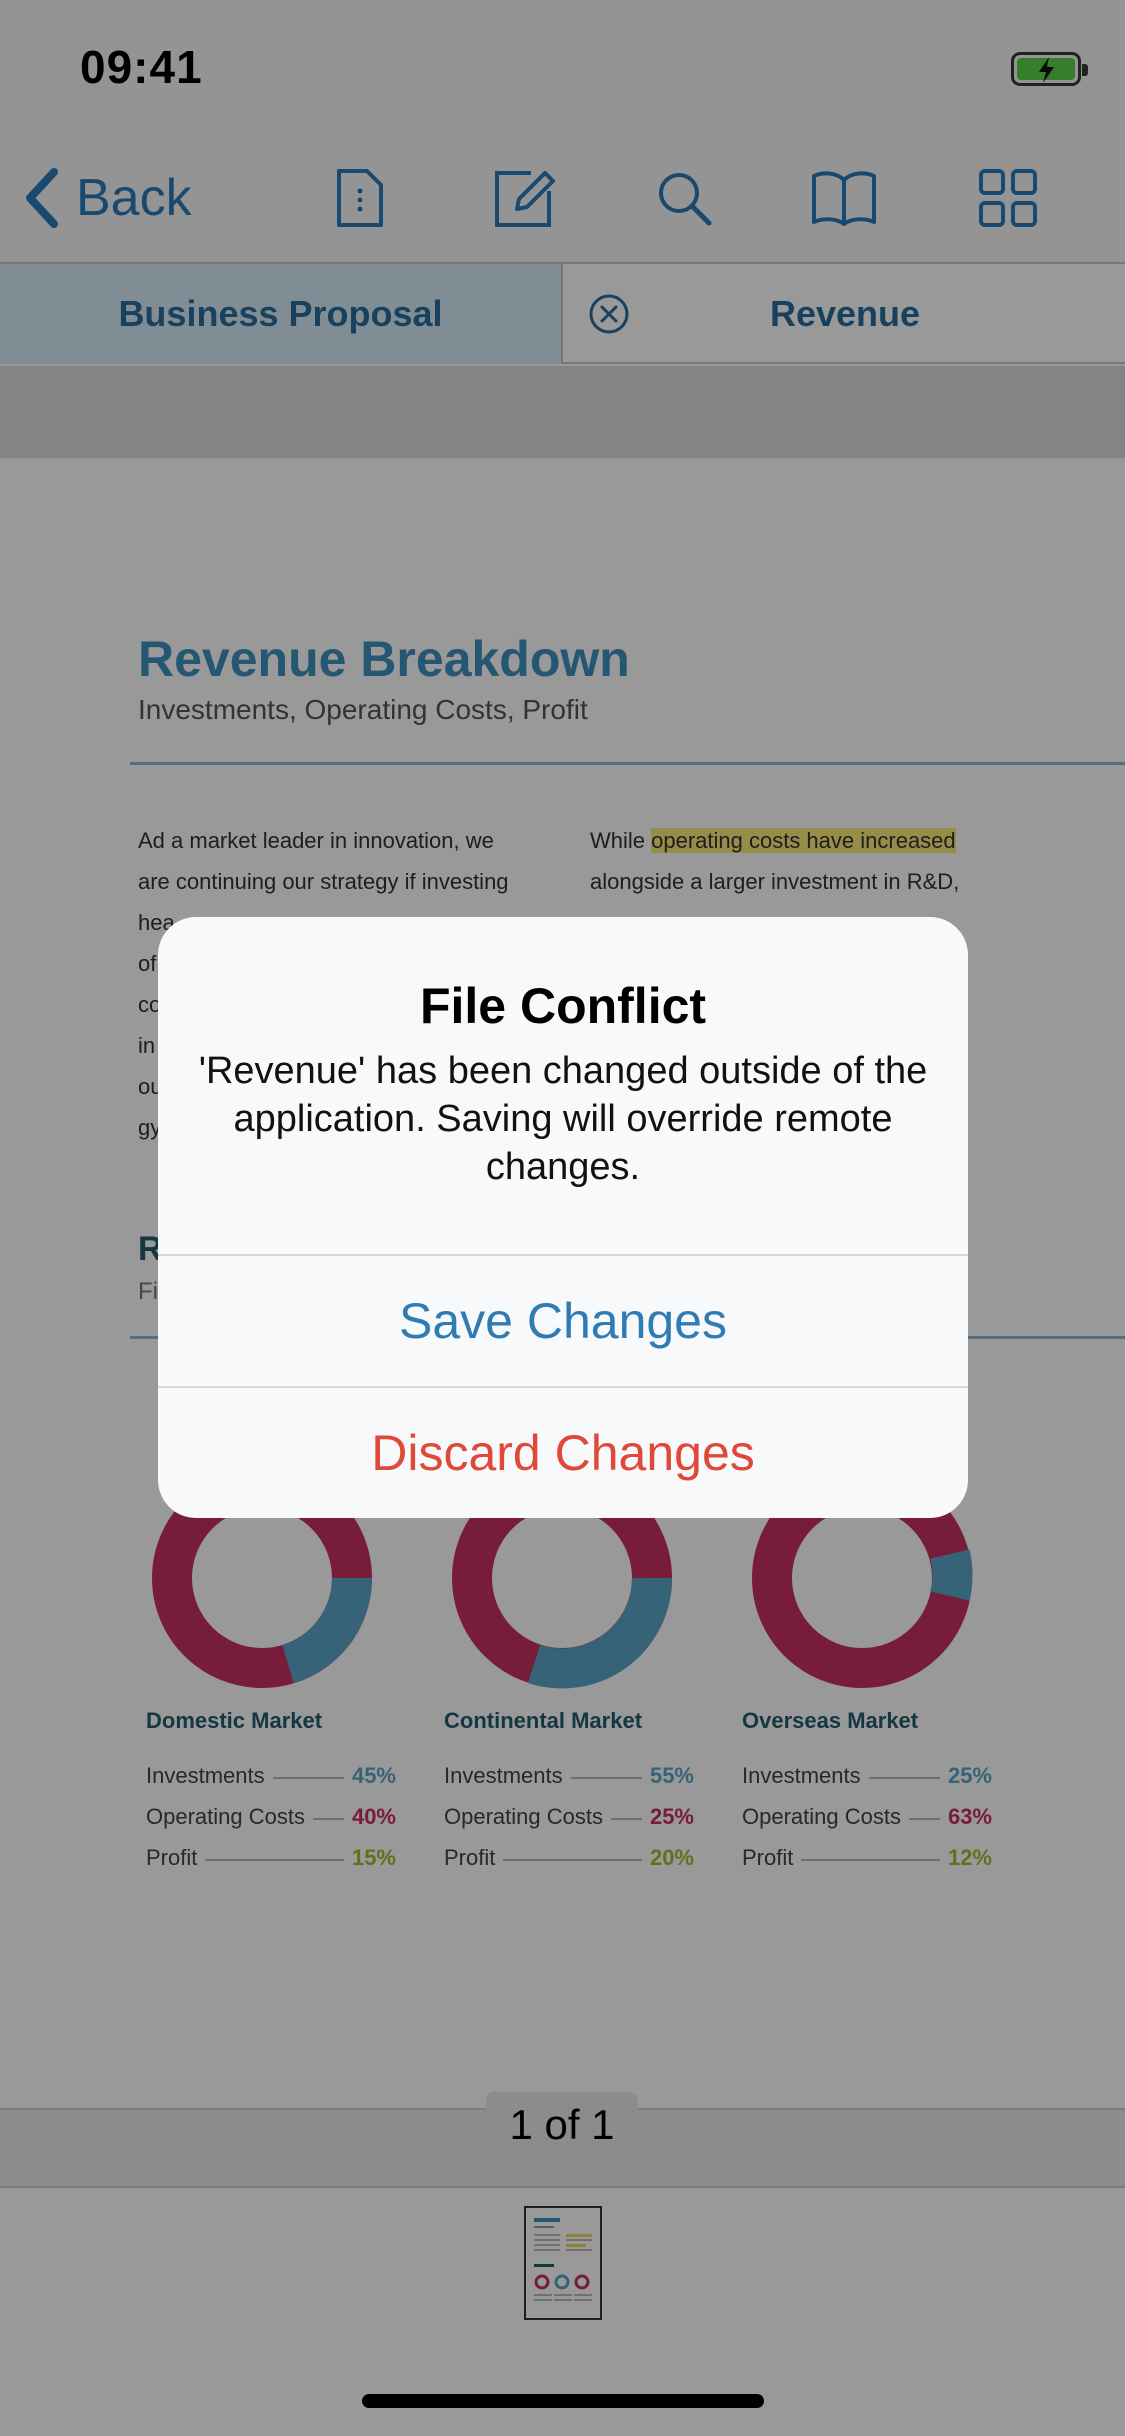 The image size is (1125, 2436). Describe the element at coordinates (563, 1320) in the screenshot. I see `save-changes-button: Save Changes` at that location.